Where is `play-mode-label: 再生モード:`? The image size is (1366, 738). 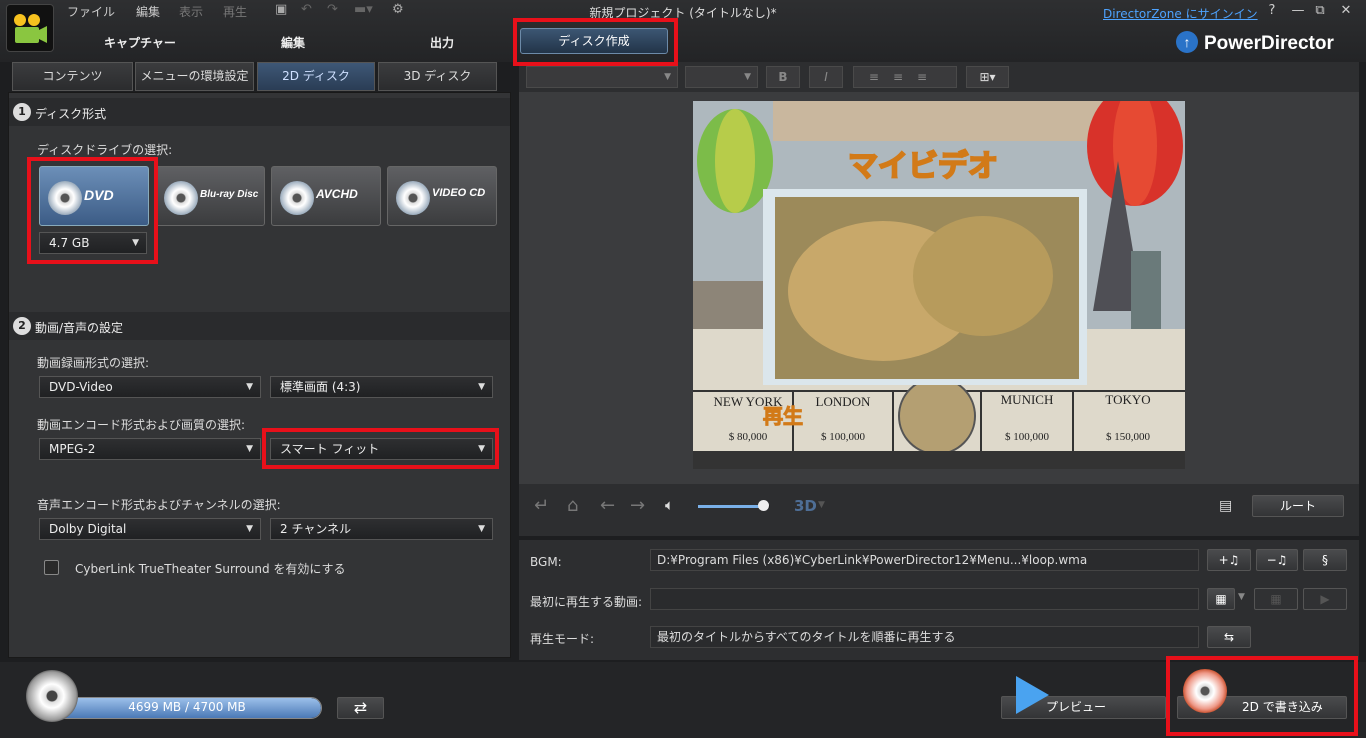
play-mode-label: 再生モード: is located at coordinates (562, 639).